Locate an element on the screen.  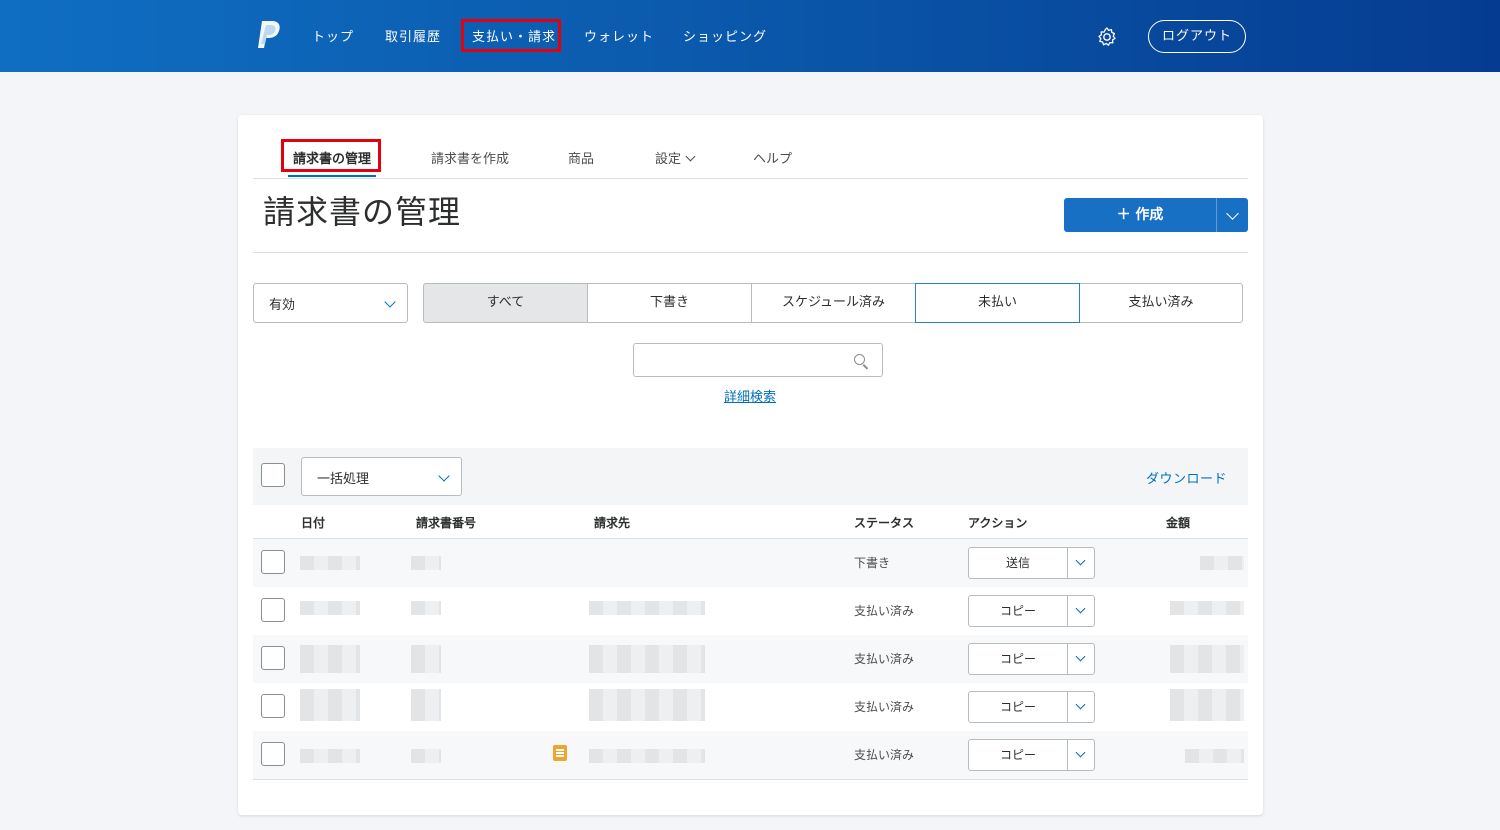
filter-paid: 支払い済み is located at coordinates (1161, 303).